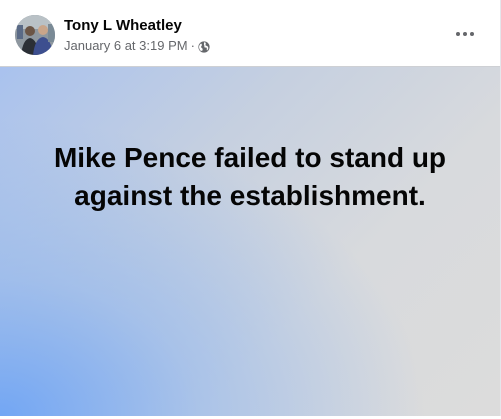 This screenshot has height=419, width=501. I want to click on more-options-button, so click(465, 34).